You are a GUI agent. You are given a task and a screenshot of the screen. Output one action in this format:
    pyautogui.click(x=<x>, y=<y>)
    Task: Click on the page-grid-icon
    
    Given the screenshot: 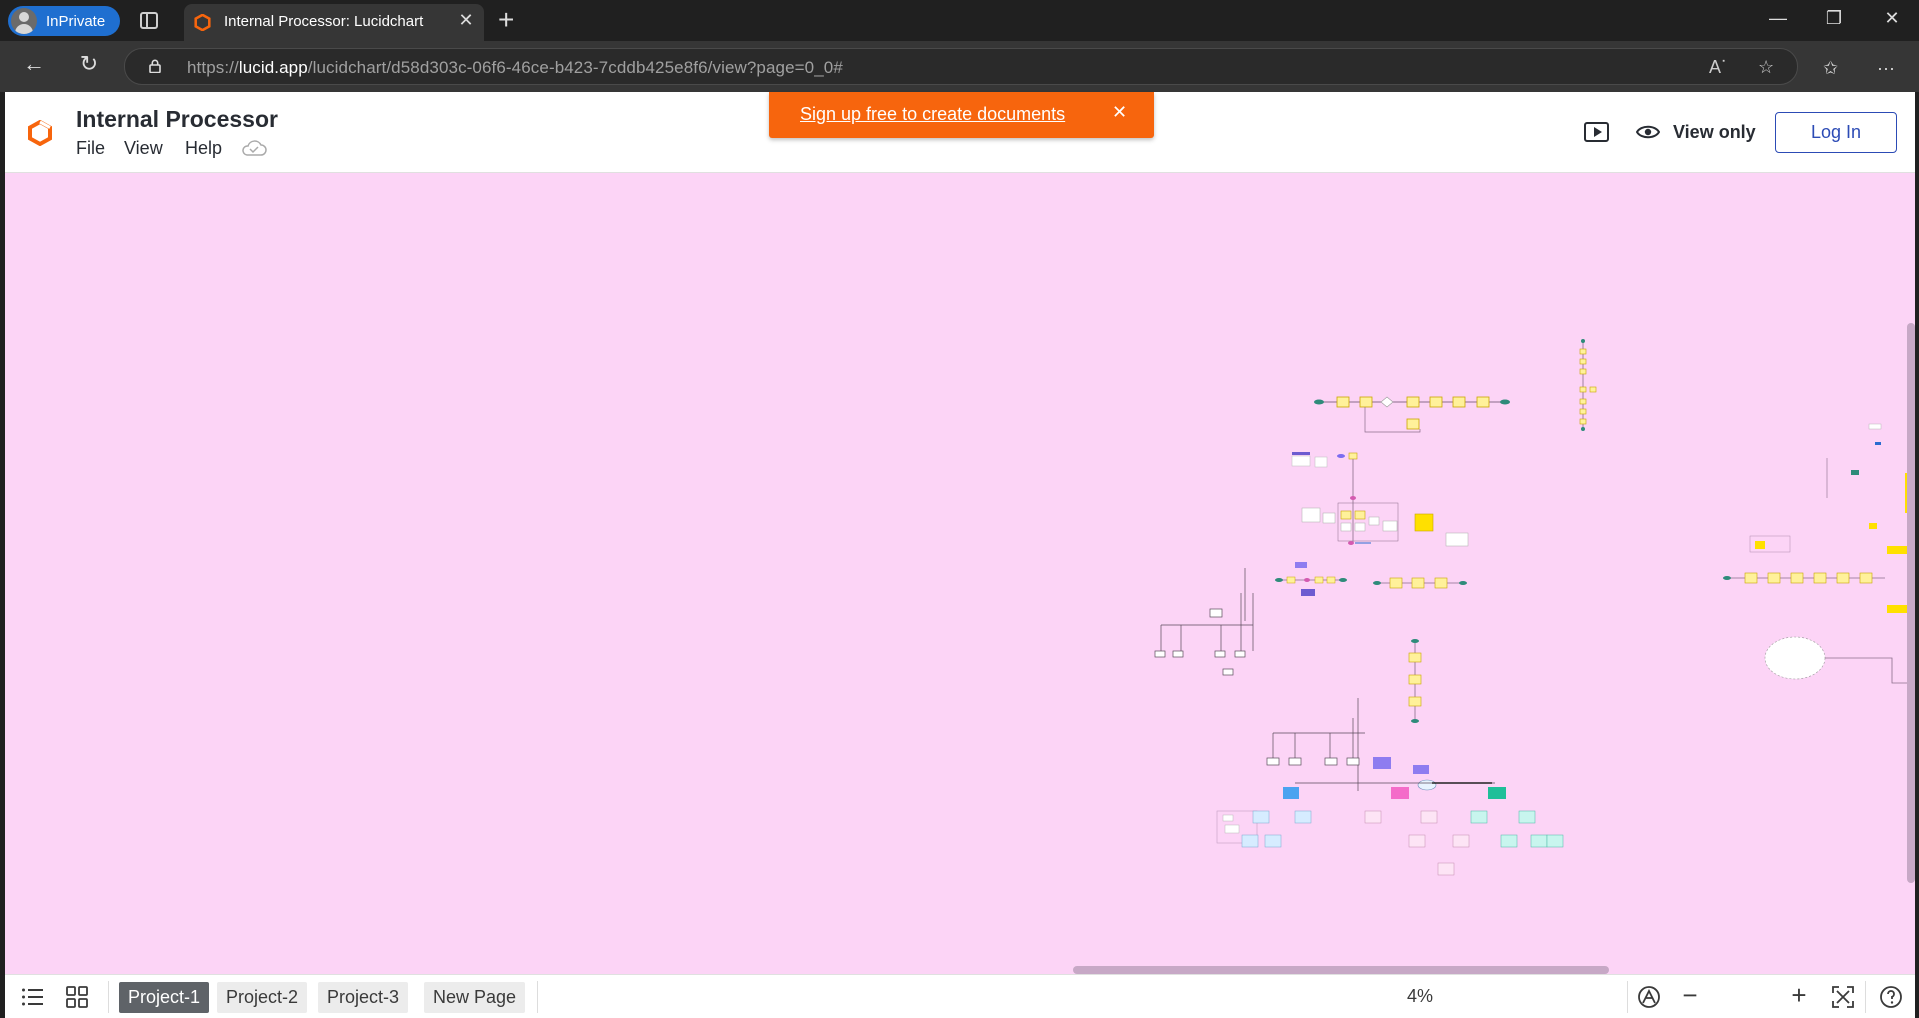 What is the action you would take?
    pyautogui.click(x=77, y=997)
    